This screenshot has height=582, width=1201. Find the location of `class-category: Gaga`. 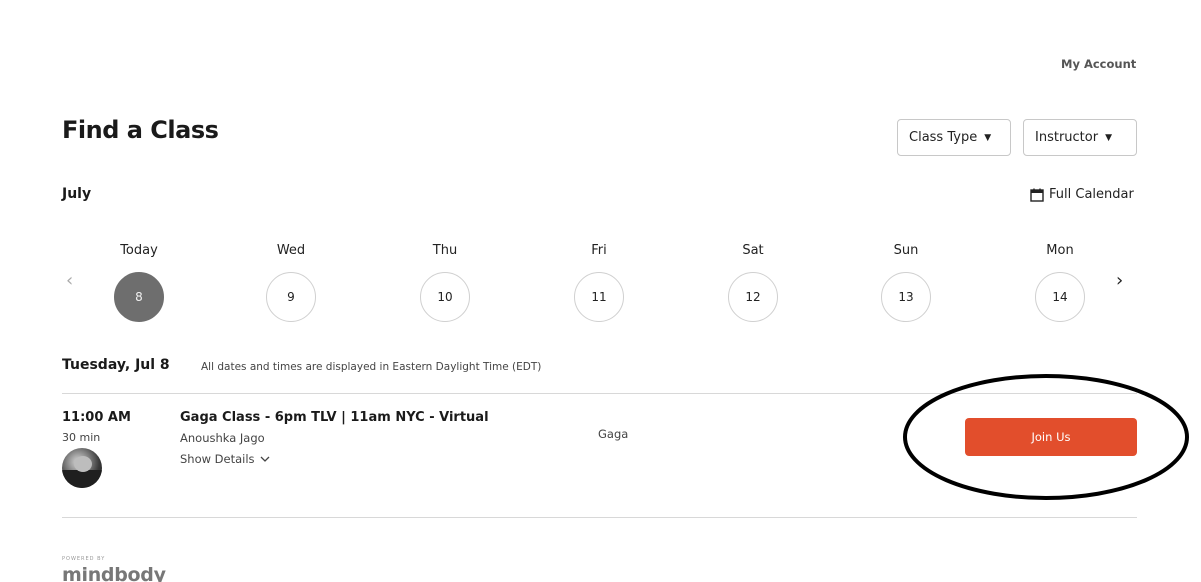

class-category: Gaga is located at coordinates (613, 434).